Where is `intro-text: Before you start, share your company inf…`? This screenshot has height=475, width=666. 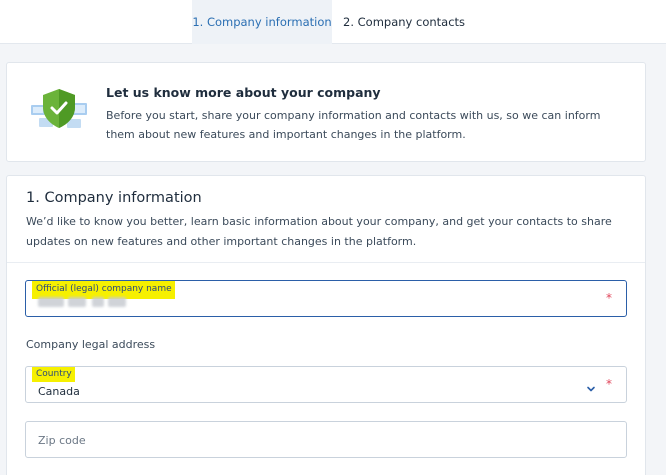 intro-text: Before you start, share your company inf… is located at coordinates (353, 125).